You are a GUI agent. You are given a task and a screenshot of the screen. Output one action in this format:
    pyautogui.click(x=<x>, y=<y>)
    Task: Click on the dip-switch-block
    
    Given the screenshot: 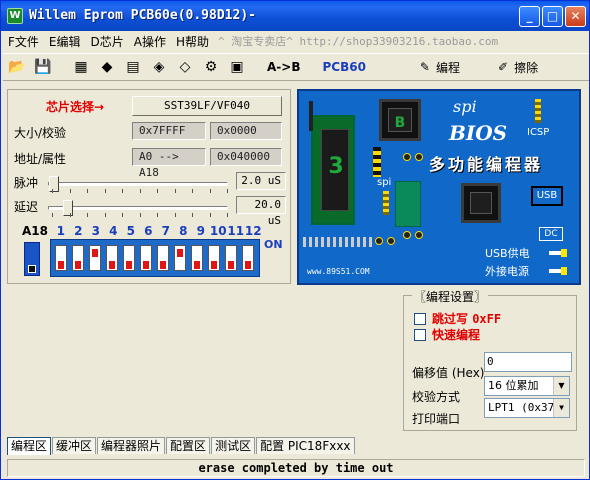 What is the action you would take?
    pyautogui.click(x=155, y=258)
    